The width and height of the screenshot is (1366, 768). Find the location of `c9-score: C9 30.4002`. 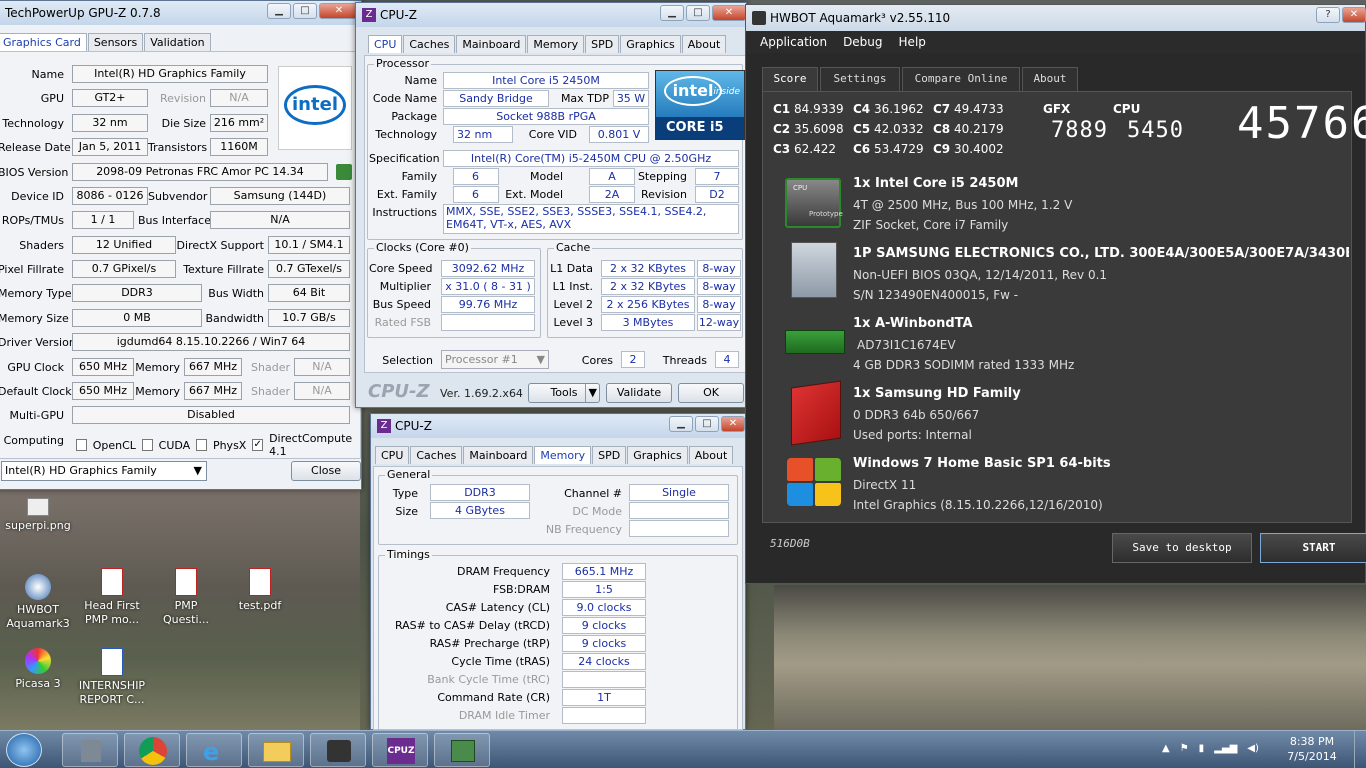

c9-score: C9 30.4002 is located at coordinates (968, 149).